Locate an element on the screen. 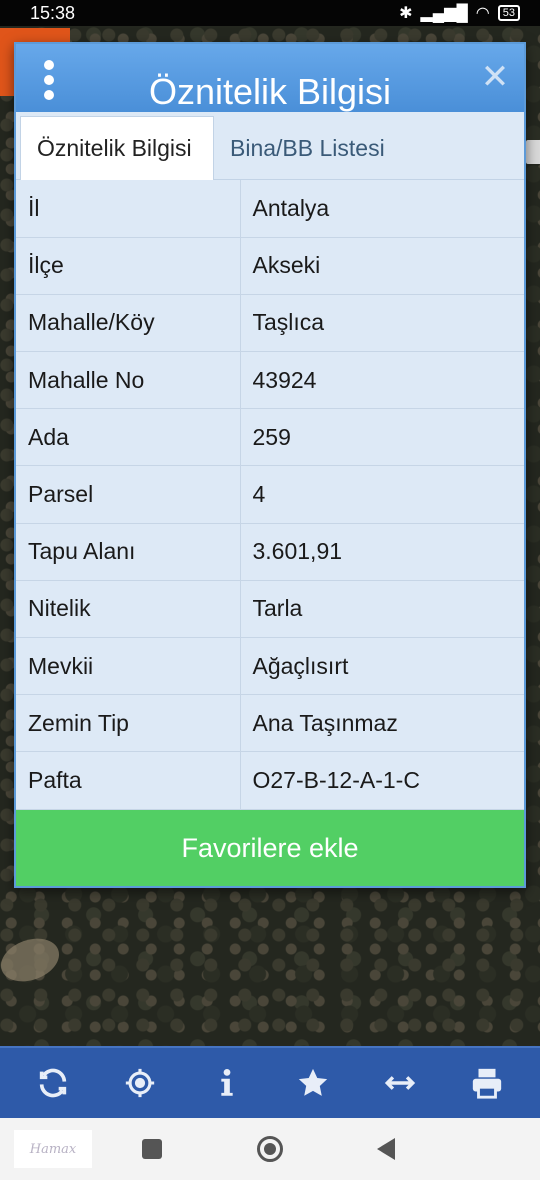  row-key: Mahalle No is located at coordinates (128, 380).